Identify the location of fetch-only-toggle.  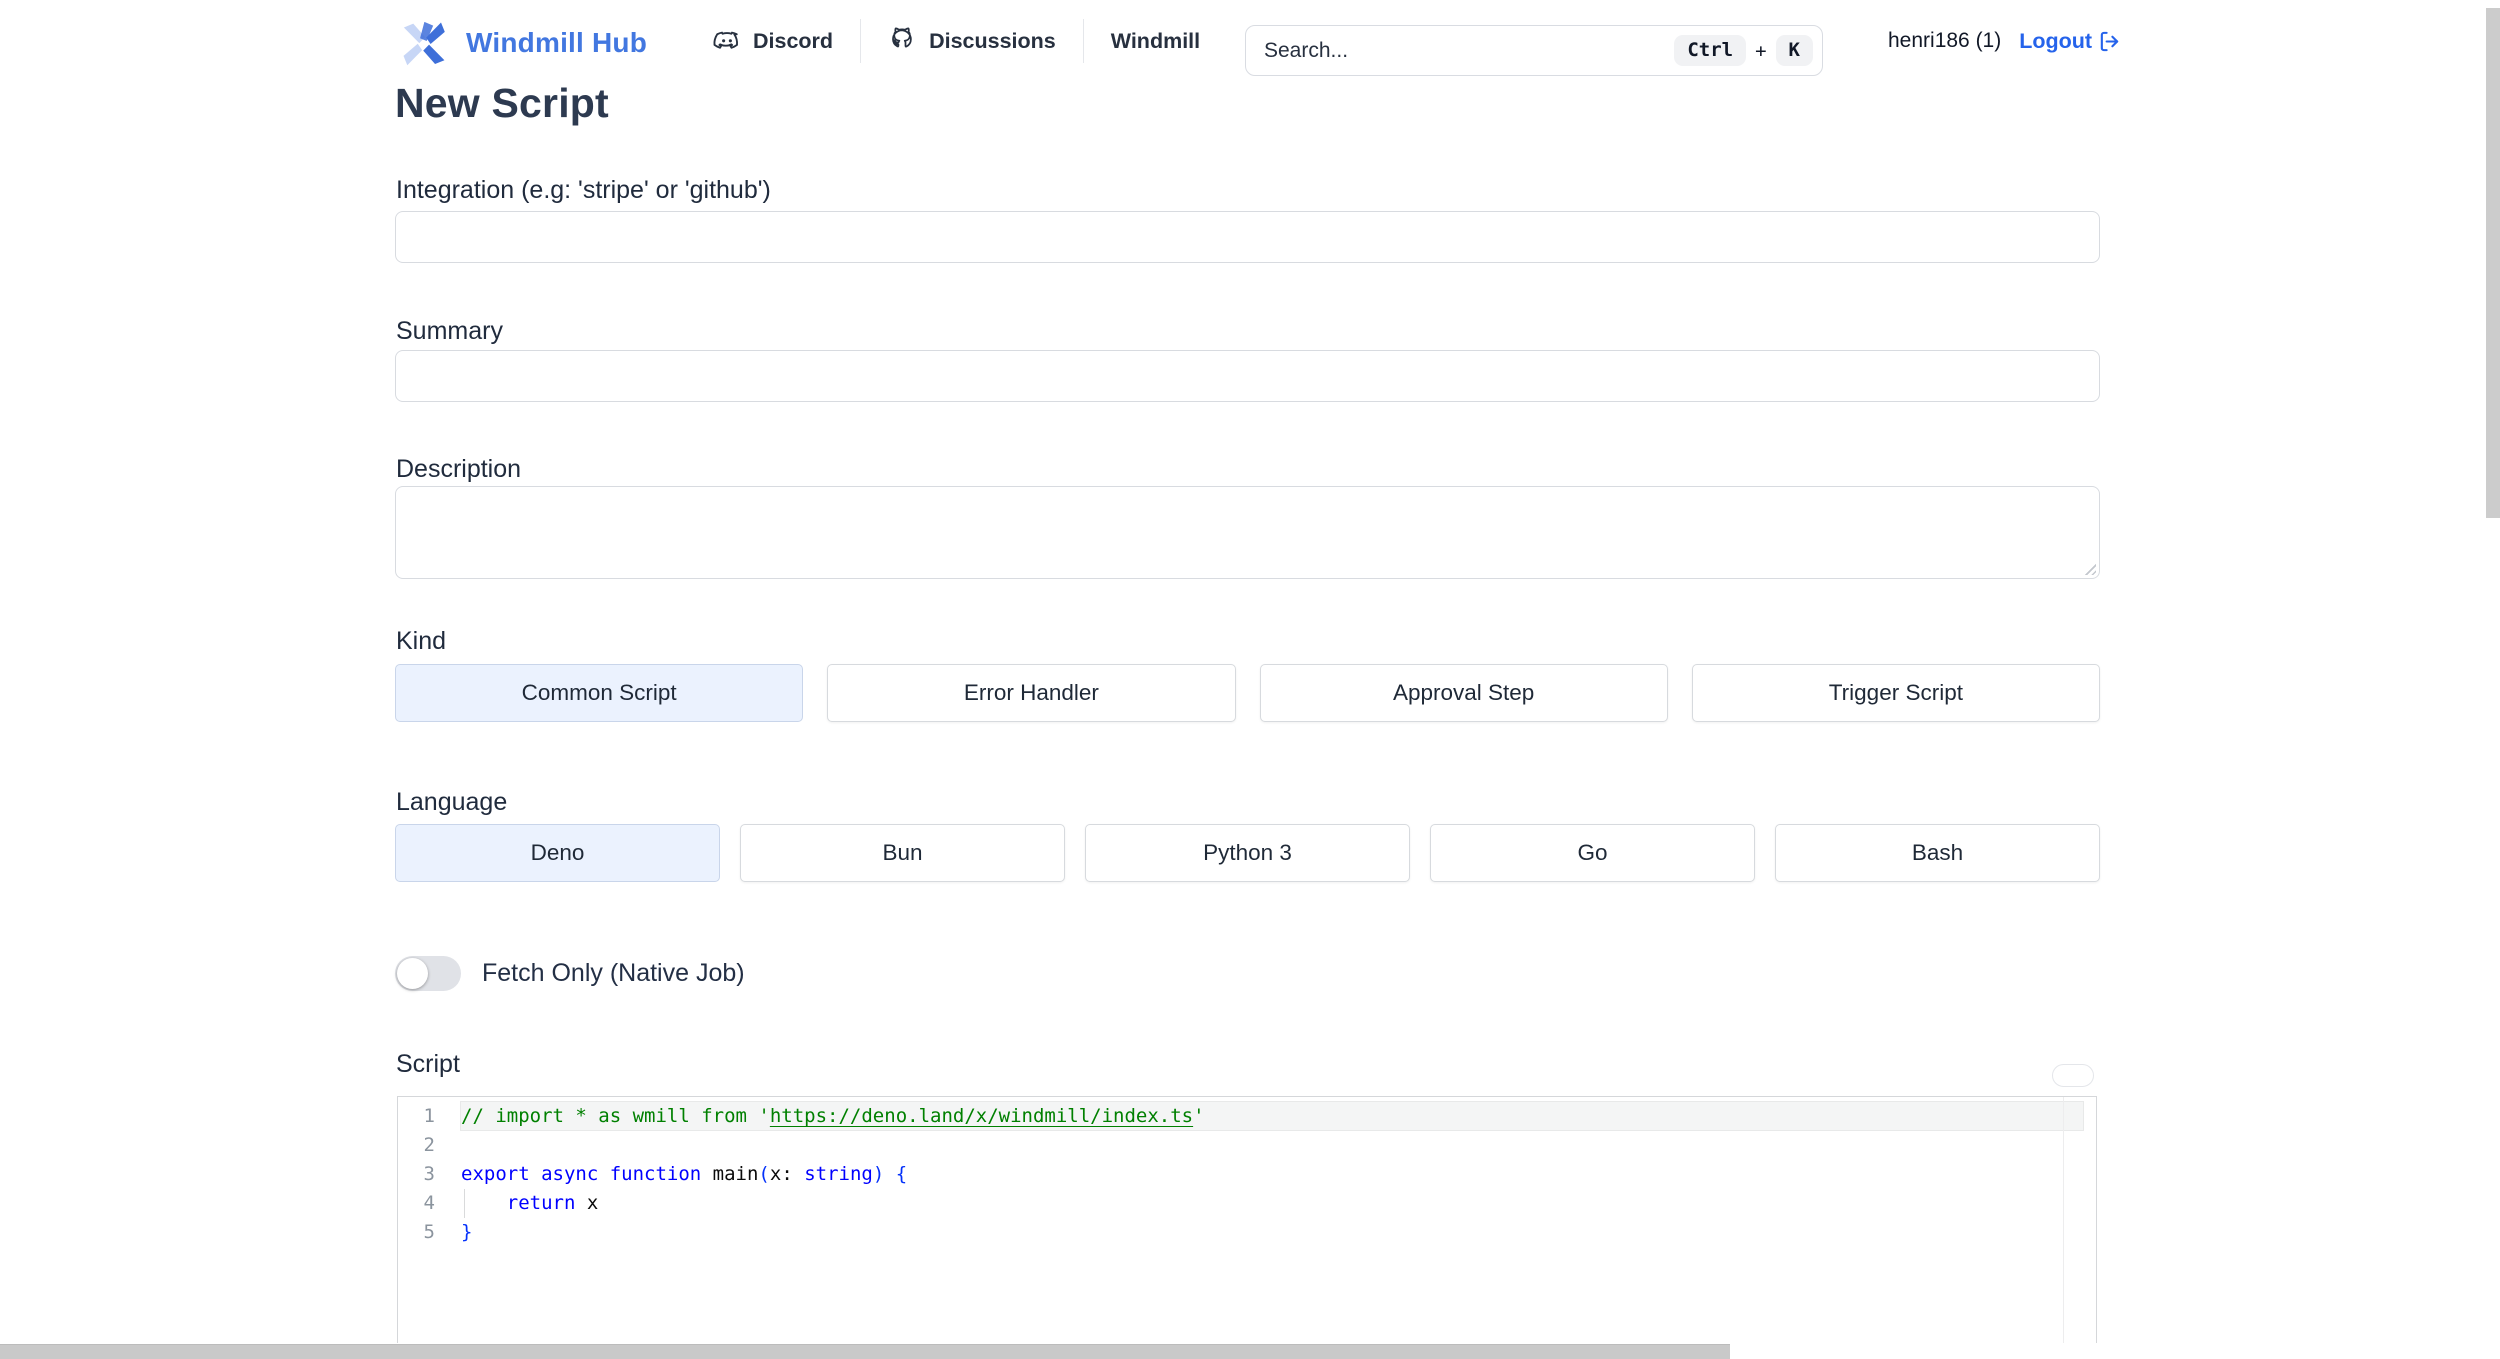
(428, 973).